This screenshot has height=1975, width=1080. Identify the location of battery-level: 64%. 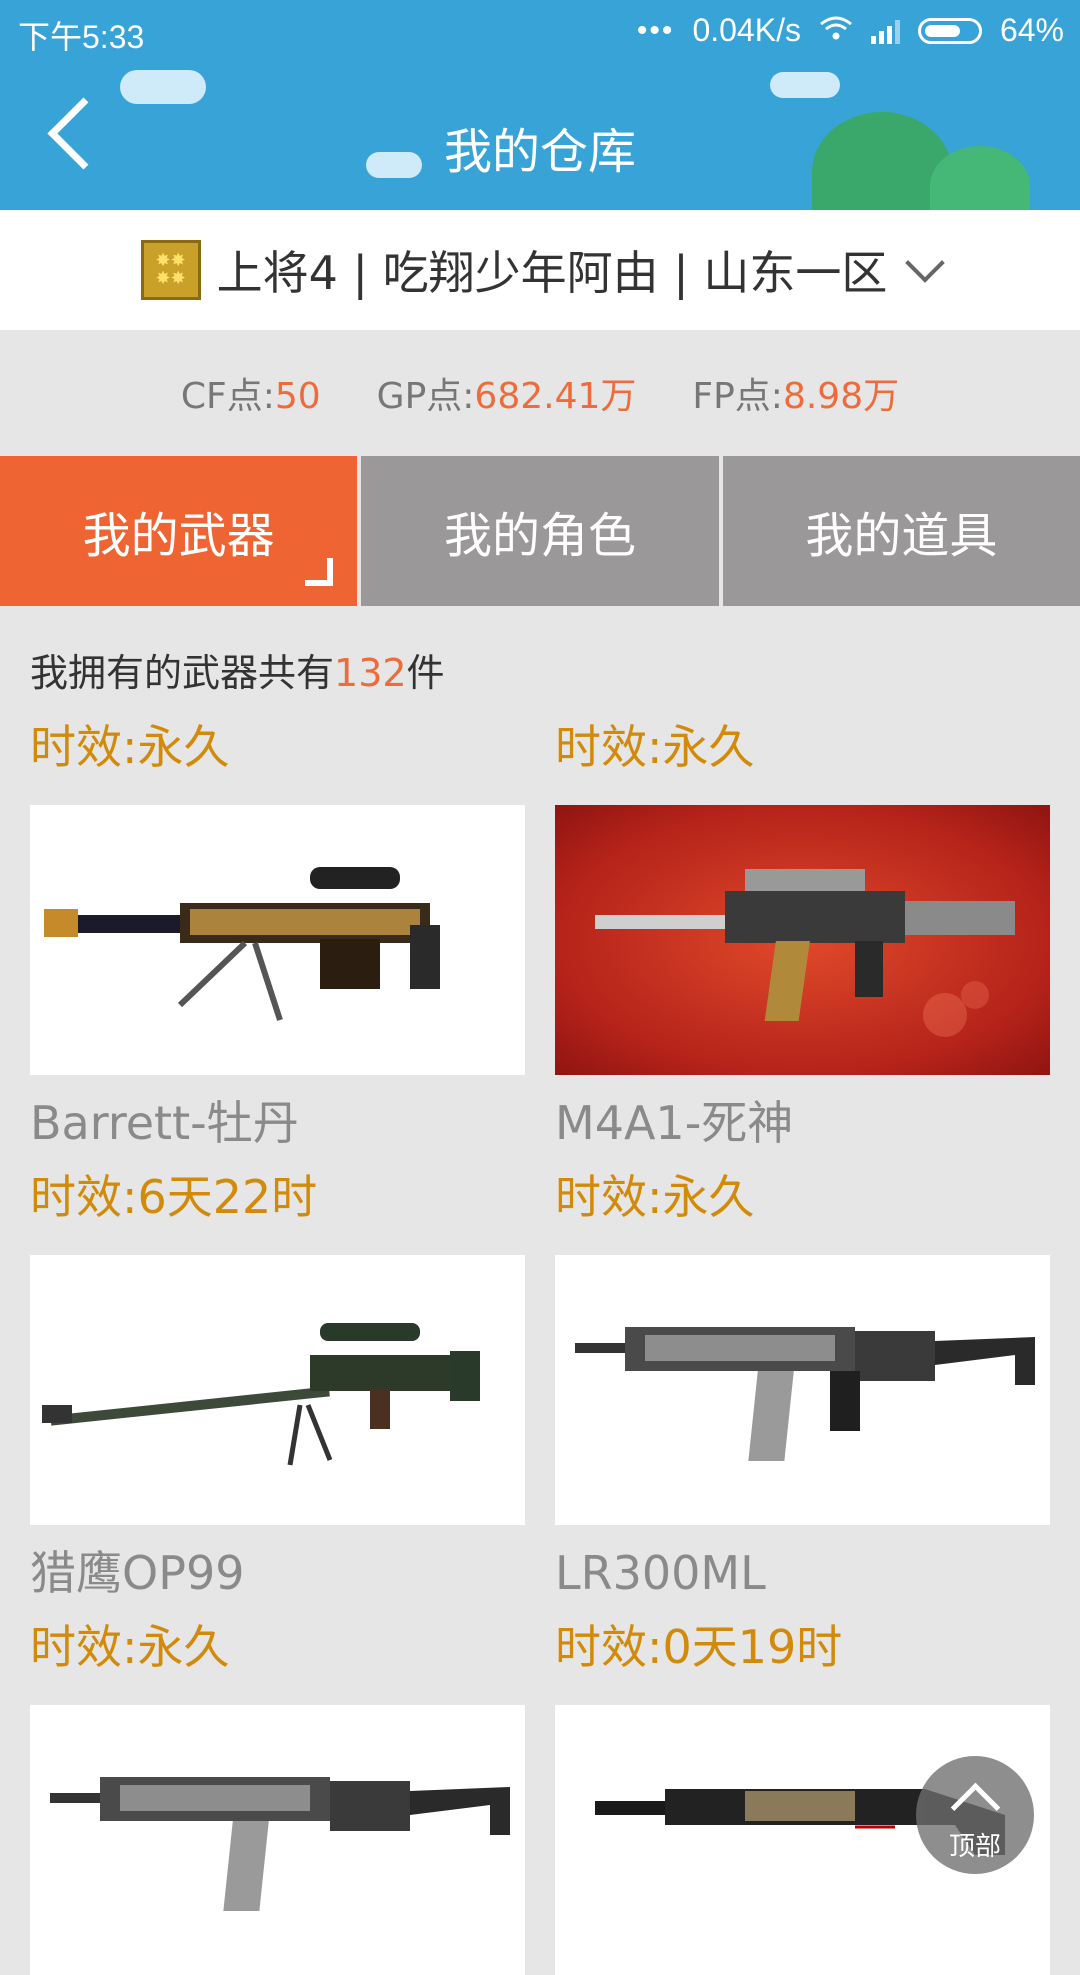
(1031, 30).